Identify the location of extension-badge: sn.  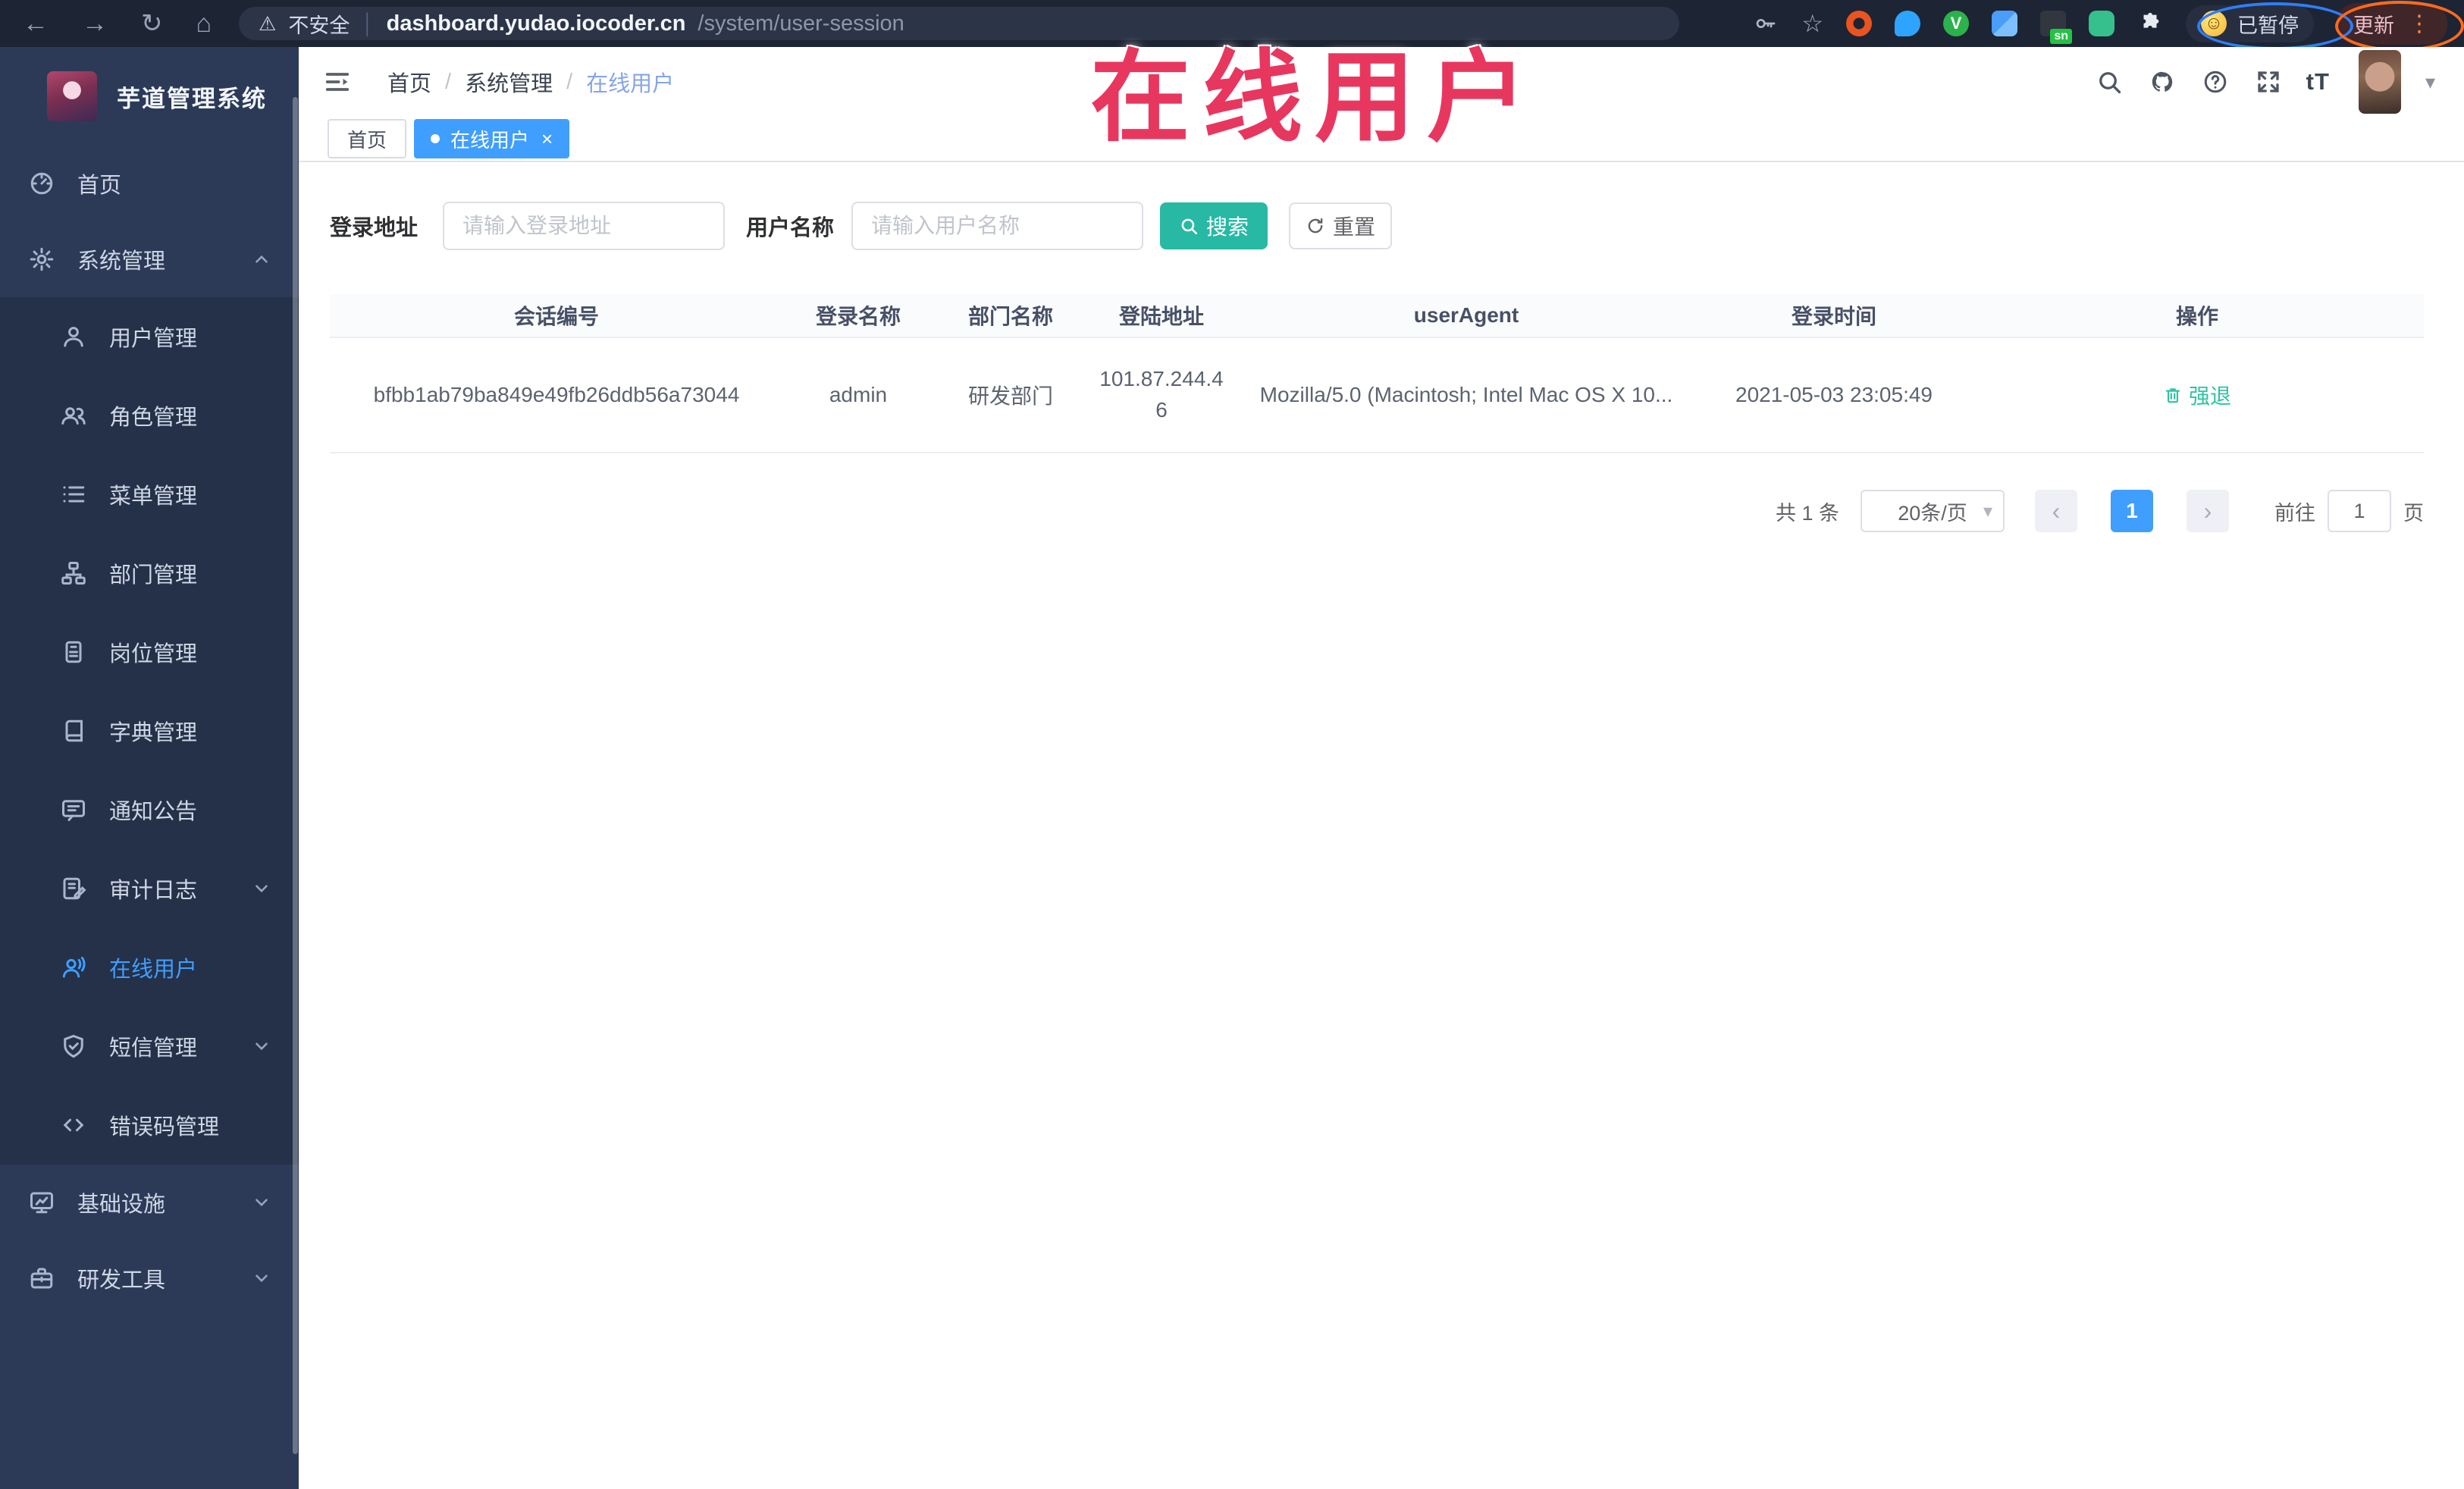
(2061, 36).